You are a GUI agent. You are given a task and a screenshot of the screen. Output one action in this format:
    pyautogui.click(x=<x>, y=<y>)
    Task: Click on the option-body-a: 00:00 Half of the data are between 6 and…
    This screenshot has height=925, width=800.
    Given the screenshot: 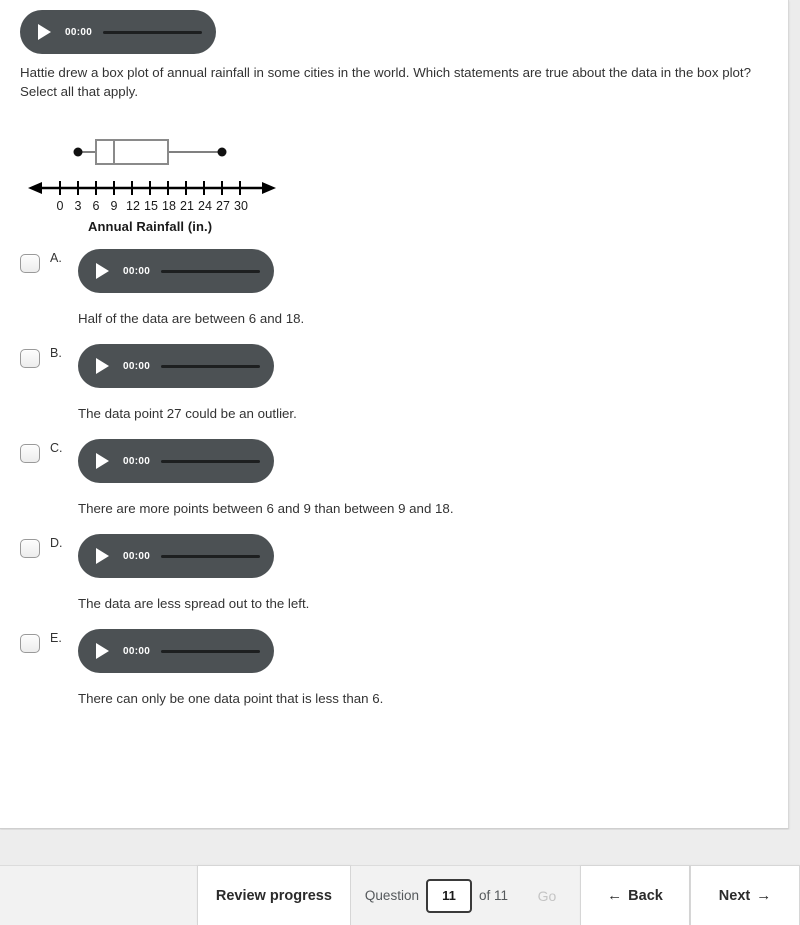 What is the action you would take?
    pyautogui.click(x=433, y=288)
    